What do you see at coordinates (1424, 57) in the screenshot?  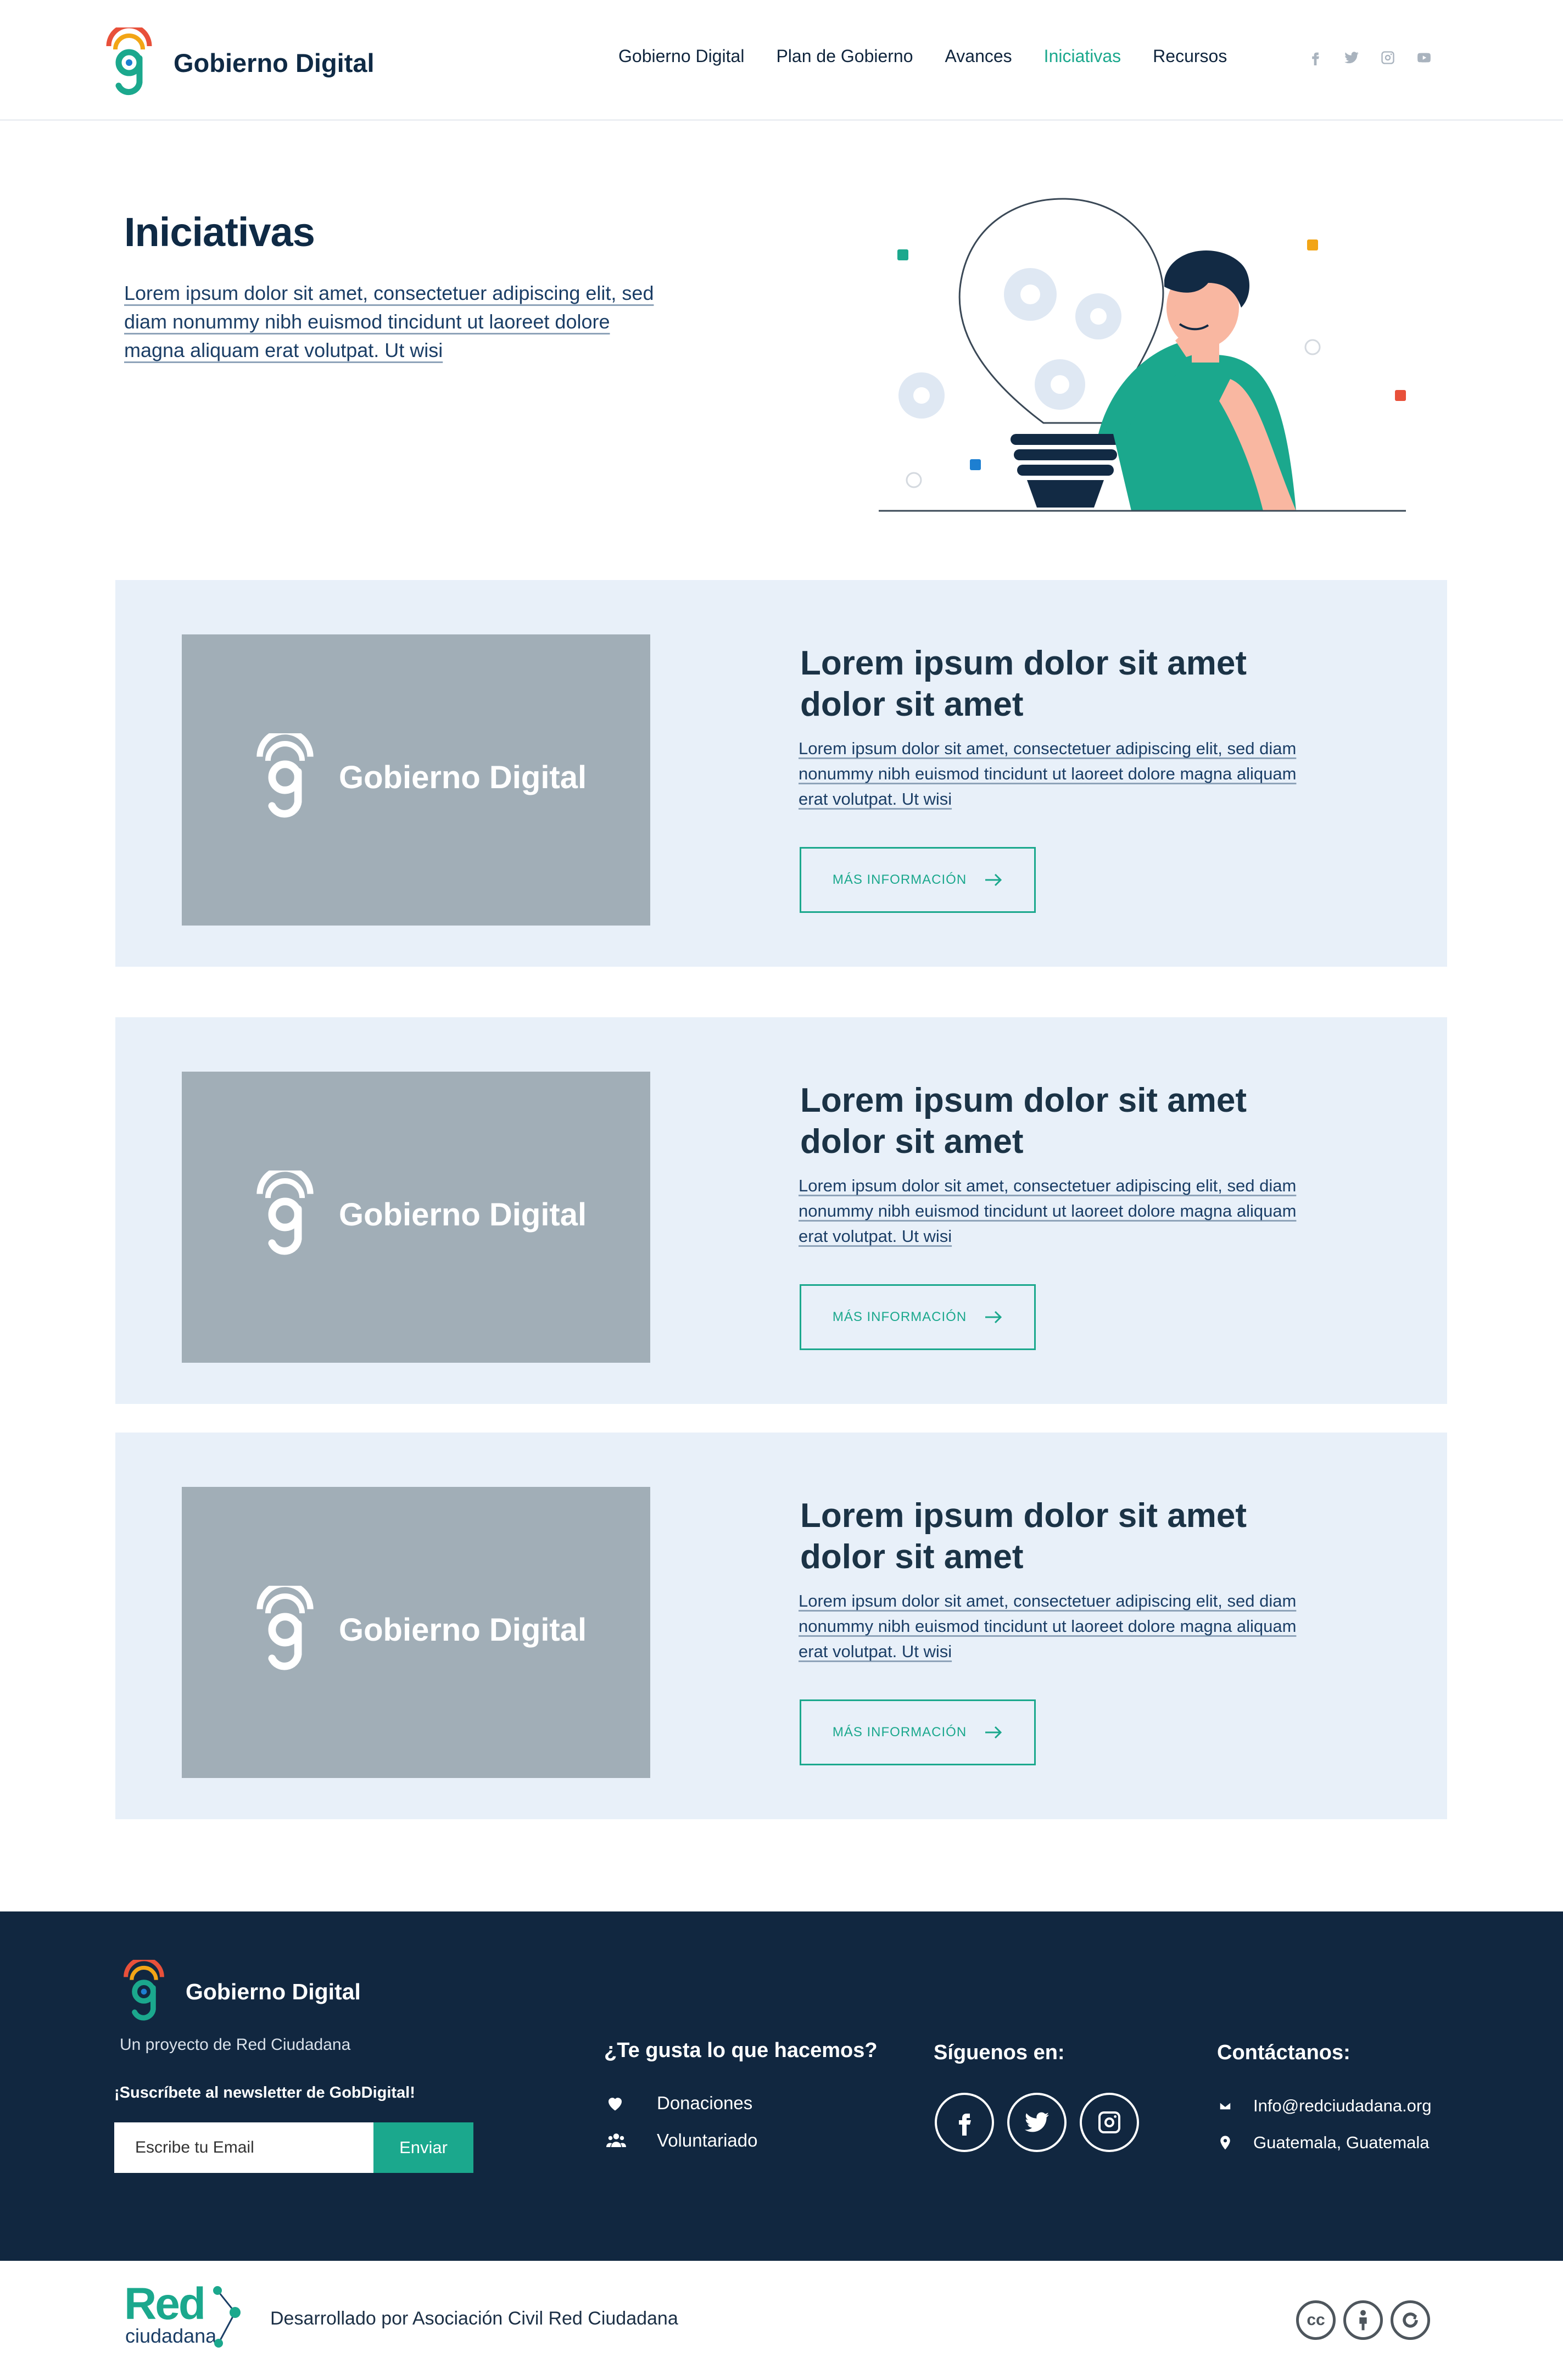 I see `youtube-icon` at bounding box center [1424, 57].